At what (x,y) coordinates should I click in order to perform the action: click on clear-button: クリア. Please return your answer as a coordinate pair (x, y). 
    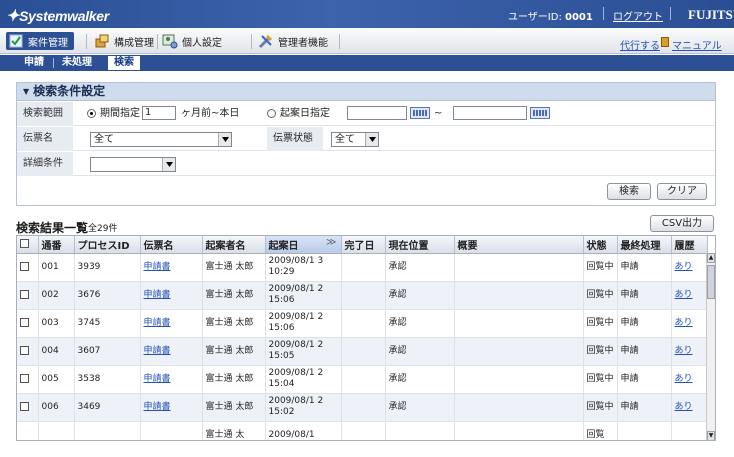
    Looking at the image, I should click on (682, 191).